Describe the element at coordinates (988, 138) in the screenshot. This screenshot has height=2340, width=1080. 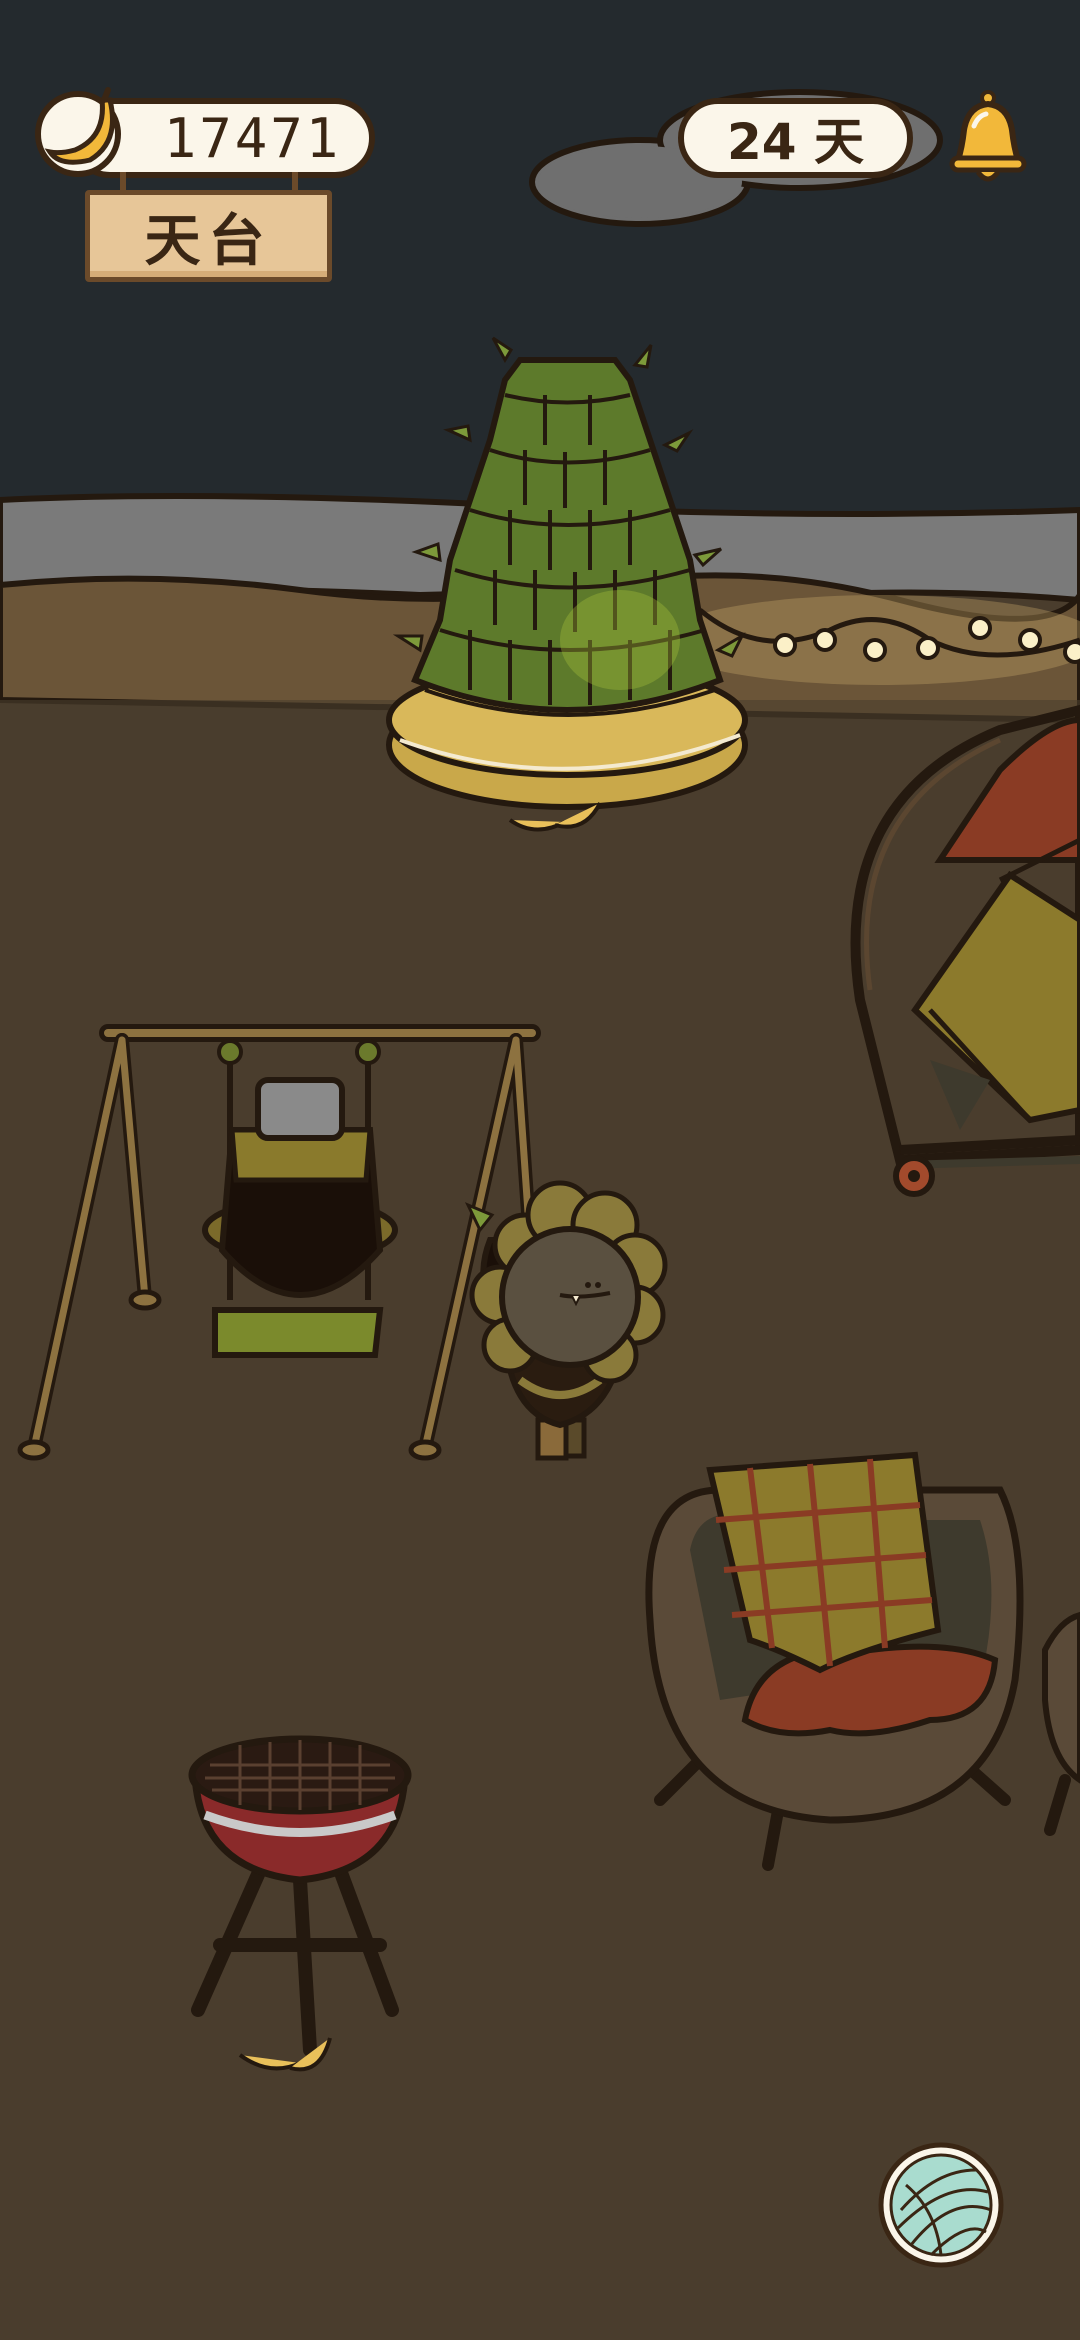
I see `bell-icon` at that location.